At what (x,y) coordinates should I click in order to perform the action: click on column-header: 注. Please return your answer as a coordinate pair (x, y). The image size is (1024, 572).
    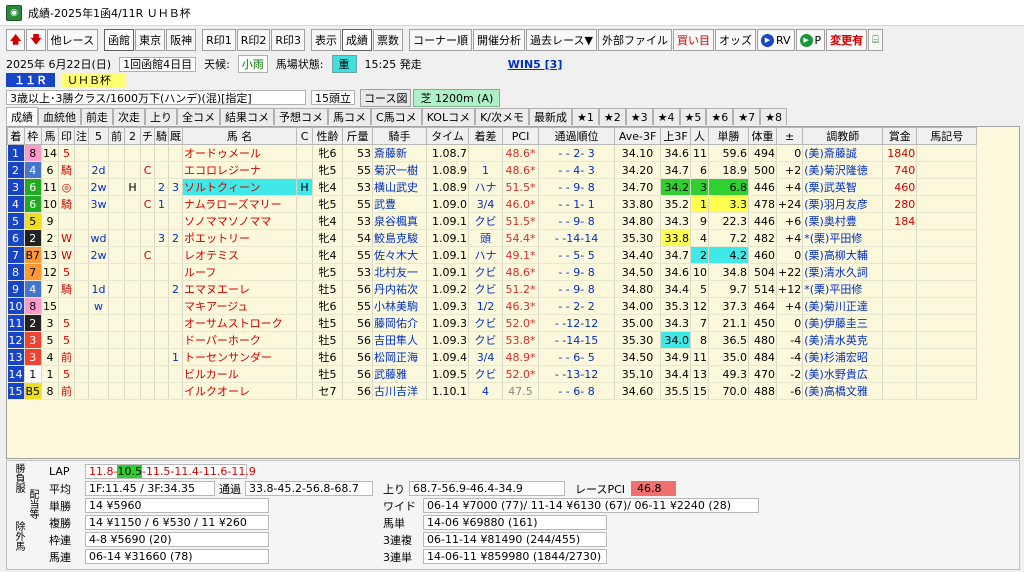
    Looking at the image, I should click on (82, 136).